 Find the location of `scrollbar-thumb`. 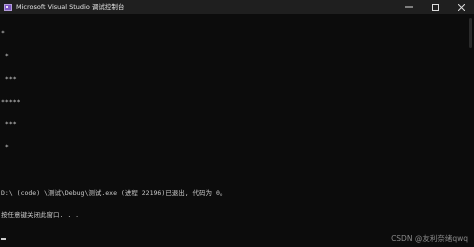

scrollbar-thumb is located at coordinates (470, 33).